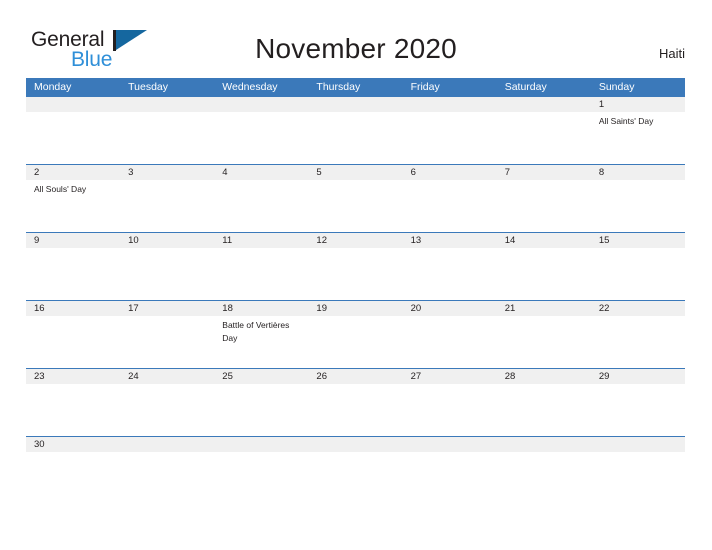 This screenshot has width=712, height=550. I want to click on page-header: General Blue November 2020 Haiti, so click(356, 39).